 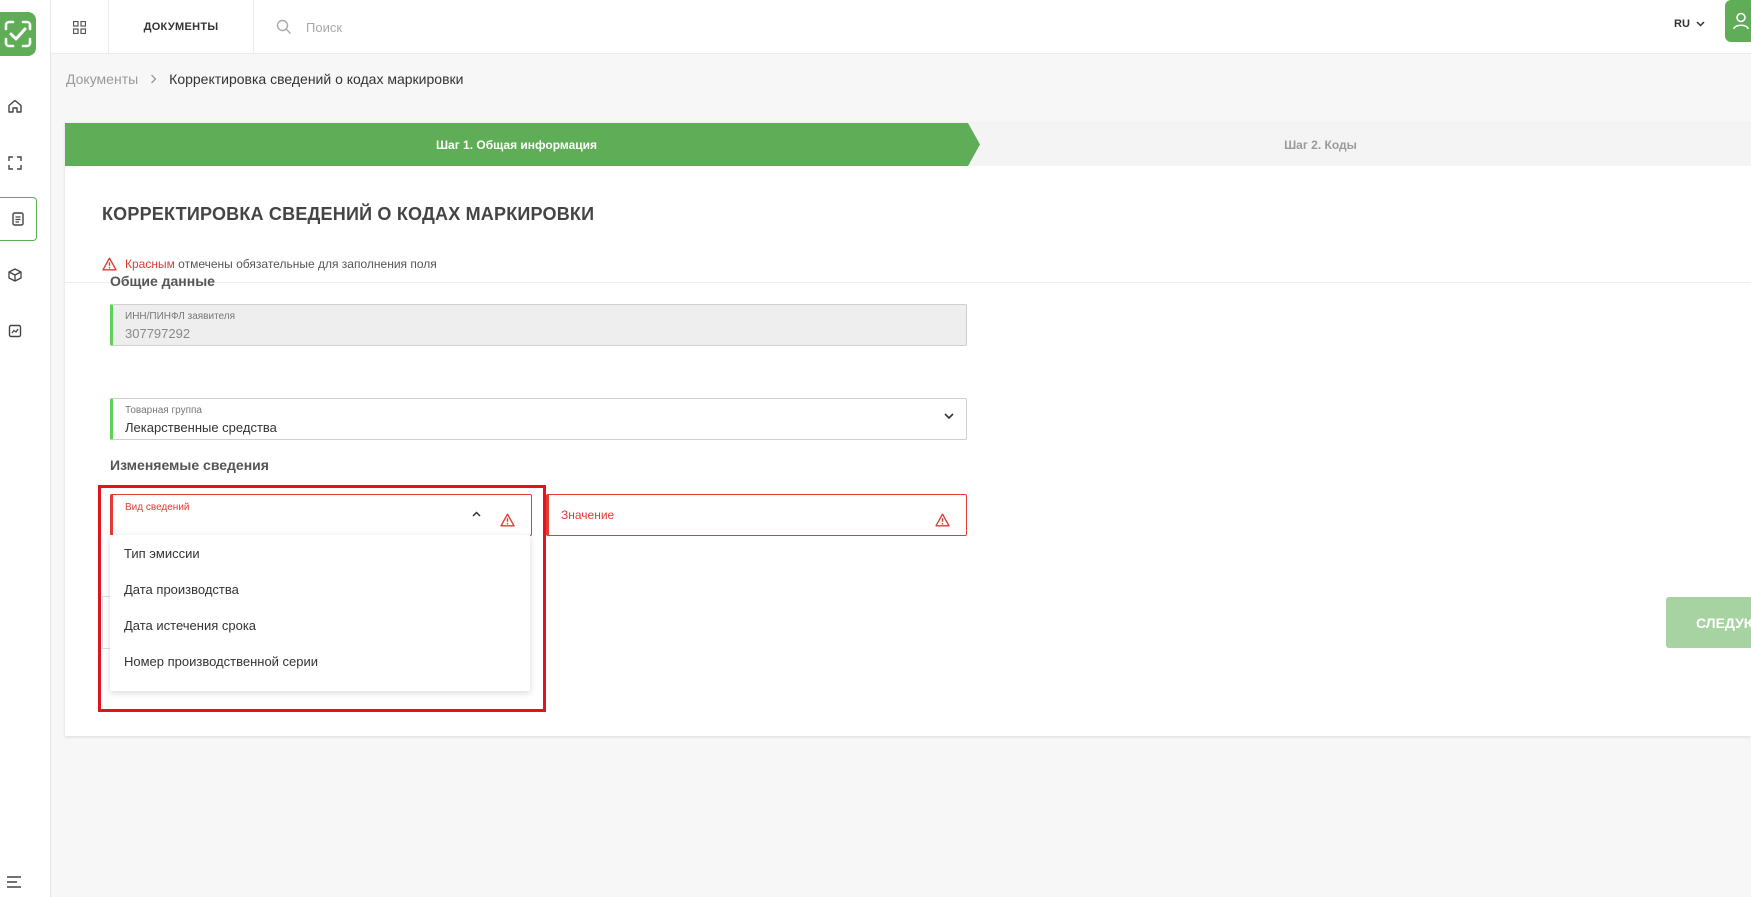 What do you see at coordinates (102, 79) in the screenshot?
I see `breadcrumb-documents-link: Документы` at bounding box center [102, 79].